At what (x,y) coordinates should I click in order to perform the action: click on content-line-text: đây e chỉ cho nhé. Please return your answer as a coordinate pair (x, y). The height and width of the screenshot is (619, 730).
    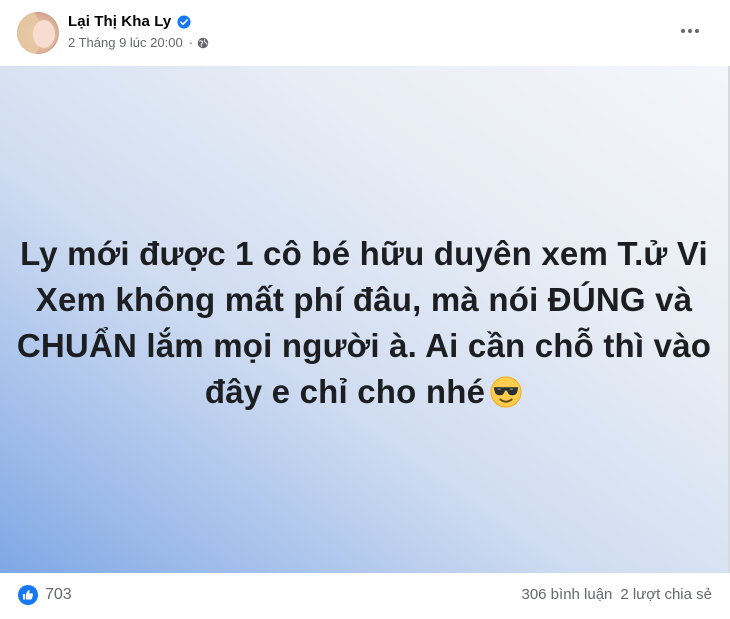
    Looking at the image, I should click on (345, 391).